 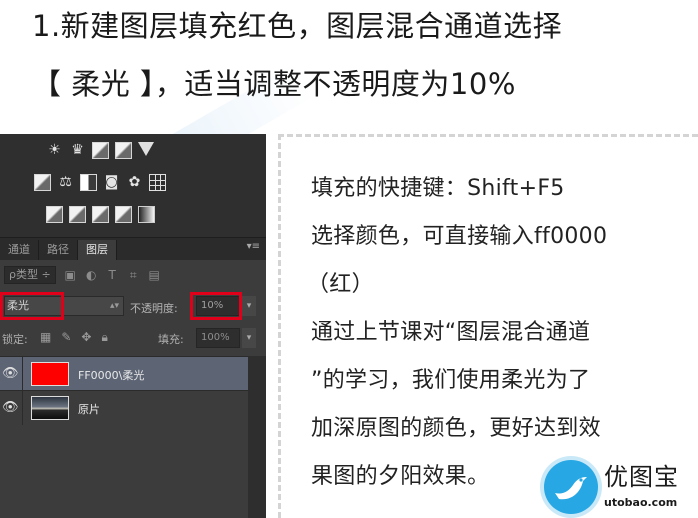 I want to click on lock-row: 锁定: ▦ ✎ ✥ 🔒︎ 填充: 100% ▾, so click(x=133, y=338).